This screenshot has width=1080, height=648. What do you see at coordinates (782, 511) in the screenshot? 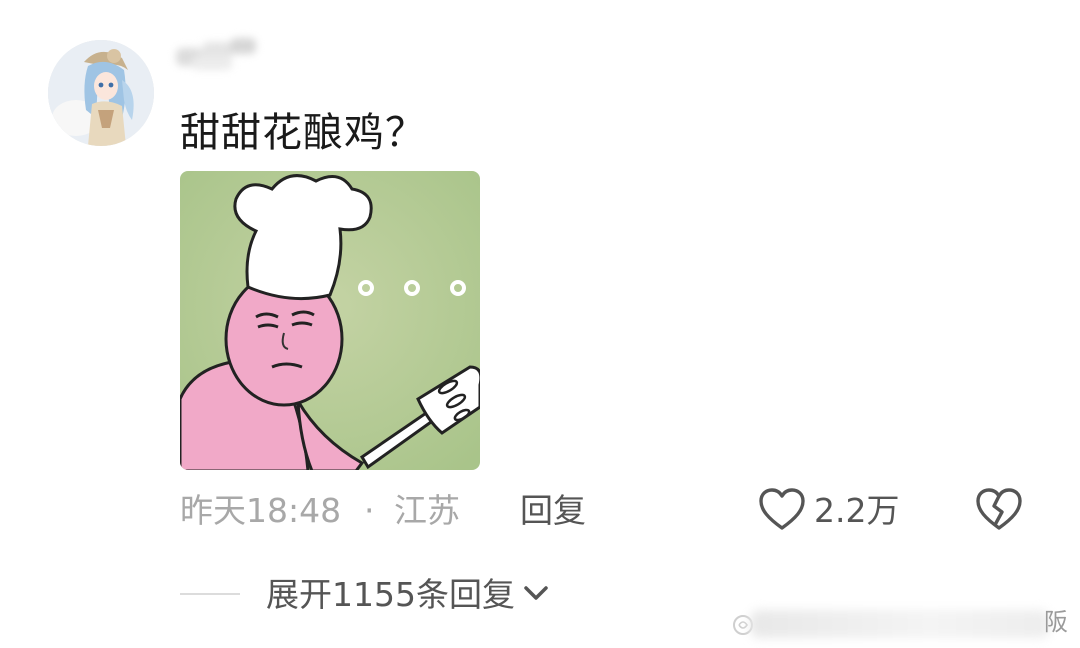
I see `heart-outline-icon` at bounding box center [782, 511].